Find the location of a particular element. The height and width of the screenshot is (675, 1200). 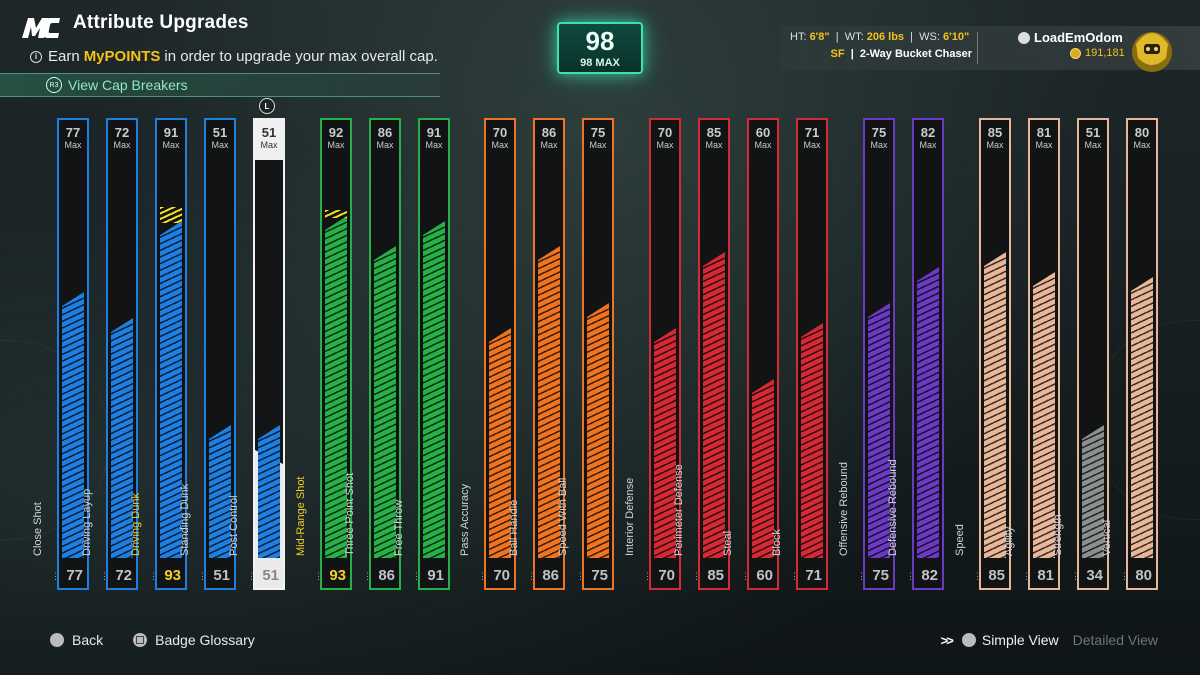

subtitle-mypoints: MyPOINTS is located at coordinates (122, 56).